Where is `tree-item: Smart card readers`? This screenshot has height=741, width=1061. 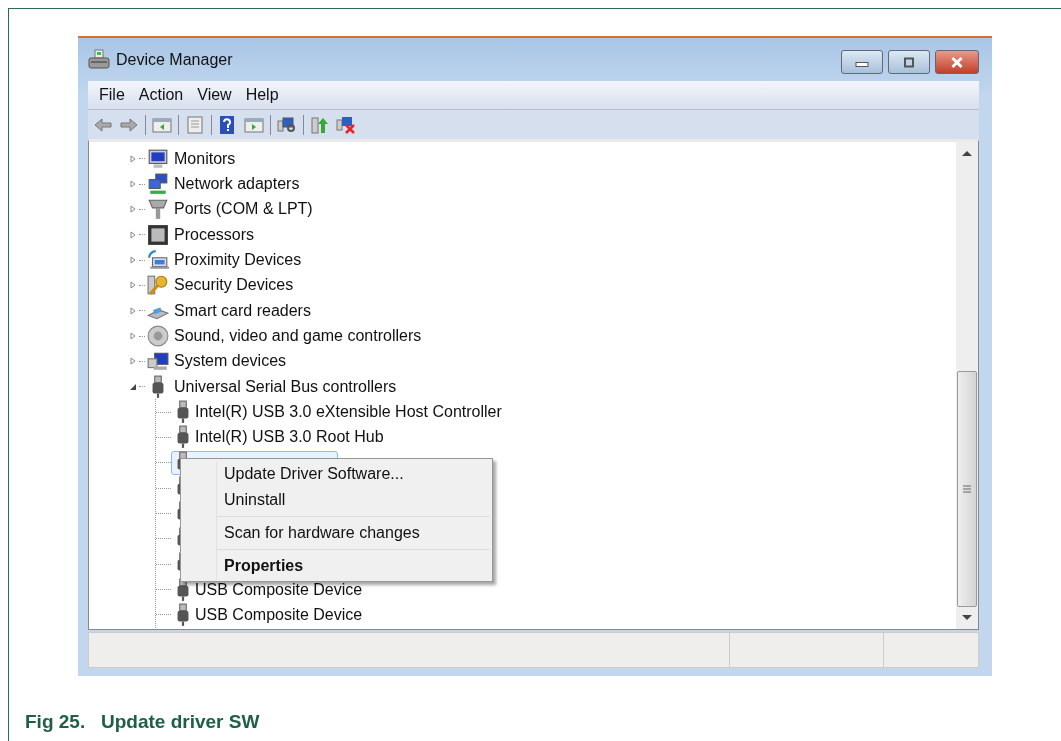 tree-item: Smart card readers is located at coordinates (242, 310).